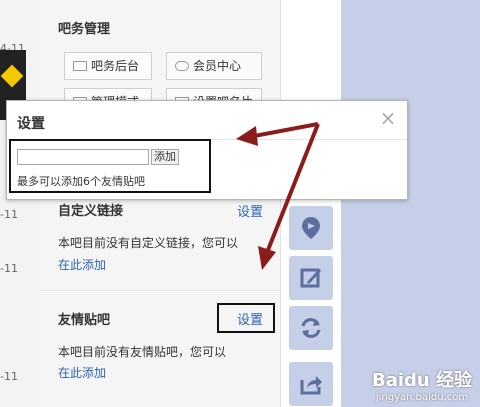 This screenshot has width=480, height=407. Describe the element at coordinates (422, 397) in the screenshot. I see `watermark-url: jingyan.baidu.com` at that location.